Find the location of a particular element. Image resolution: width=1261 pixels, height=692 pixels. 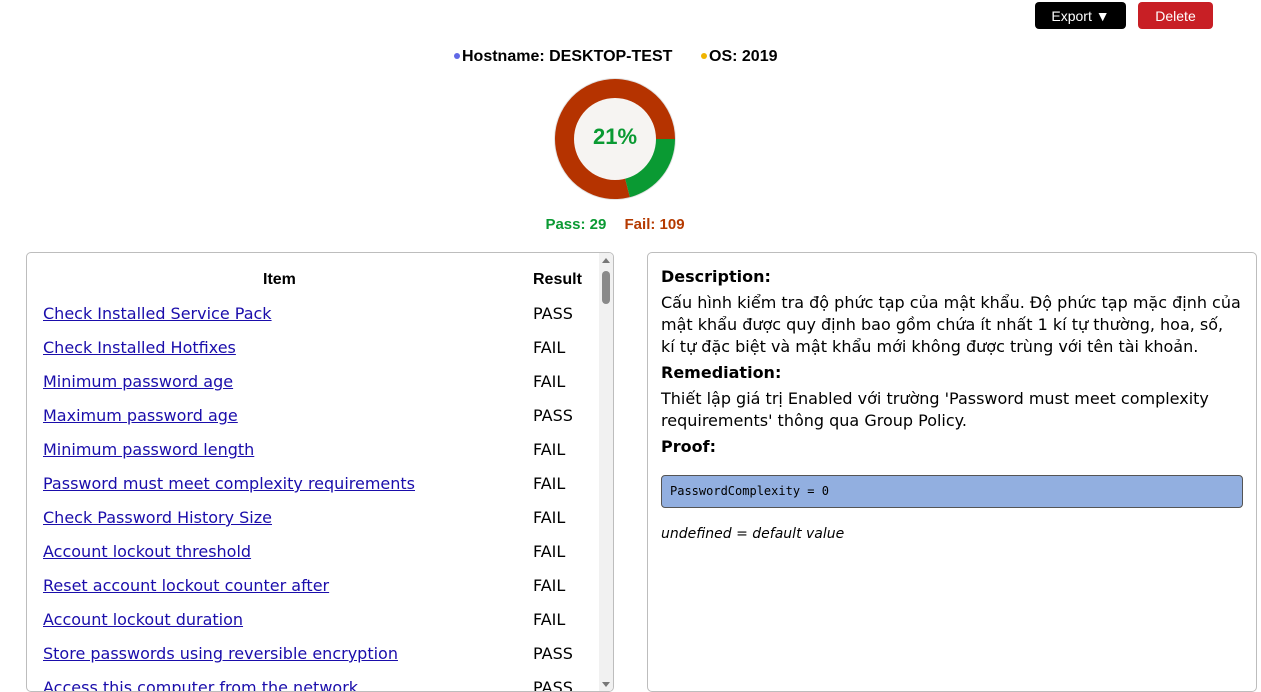

remediation-title: Remediation: is located at coordinates (721, 372).